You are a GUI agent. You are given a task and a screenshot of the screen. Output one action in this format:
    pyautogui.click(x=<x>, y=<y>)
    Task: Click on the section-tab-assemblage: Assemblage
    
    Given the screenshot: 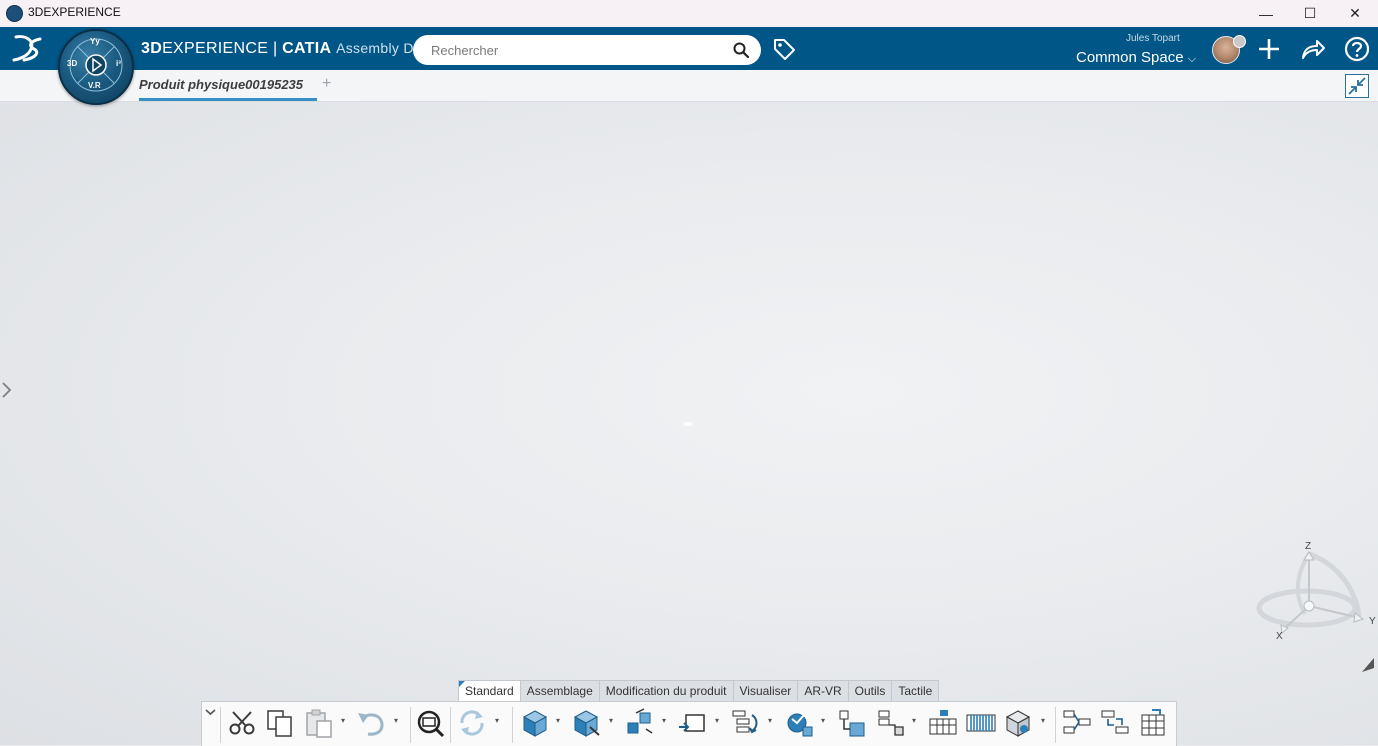 What is the action you would take?
    pyautogui.click(x=559, y=690)
    